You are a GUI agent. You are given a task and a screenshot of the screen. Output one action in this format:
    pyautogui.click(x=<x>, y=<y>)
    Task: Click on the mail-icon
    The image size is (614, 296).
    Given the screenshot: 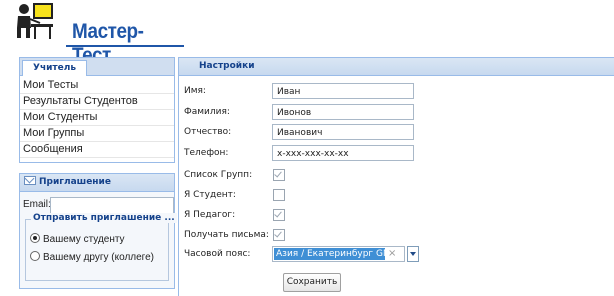 What is the action you would take?
    pyautogui.click(x=30, y=180)
    